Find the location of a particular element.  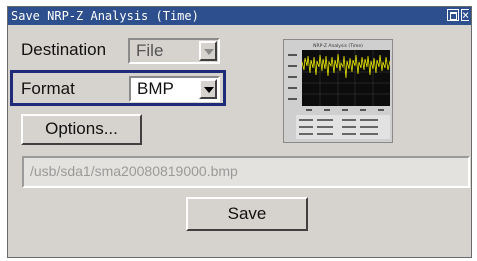

save-button: Save is located at coordinates (247, 214).